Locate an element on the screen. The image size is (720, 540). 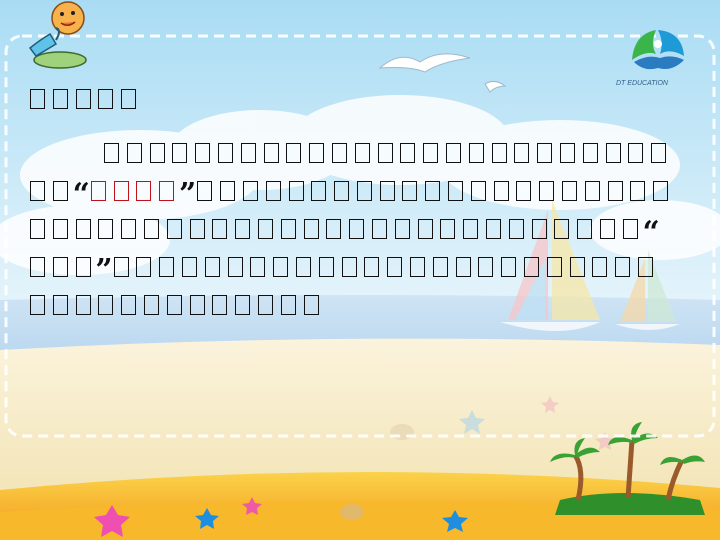
cartoon-microphone-icon is located at coordinates (57, 35).